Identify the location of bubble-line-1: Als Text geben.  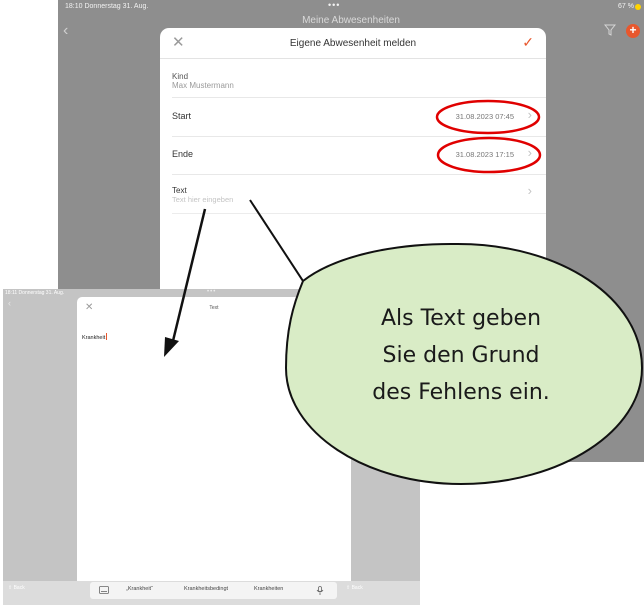
(461, 318).